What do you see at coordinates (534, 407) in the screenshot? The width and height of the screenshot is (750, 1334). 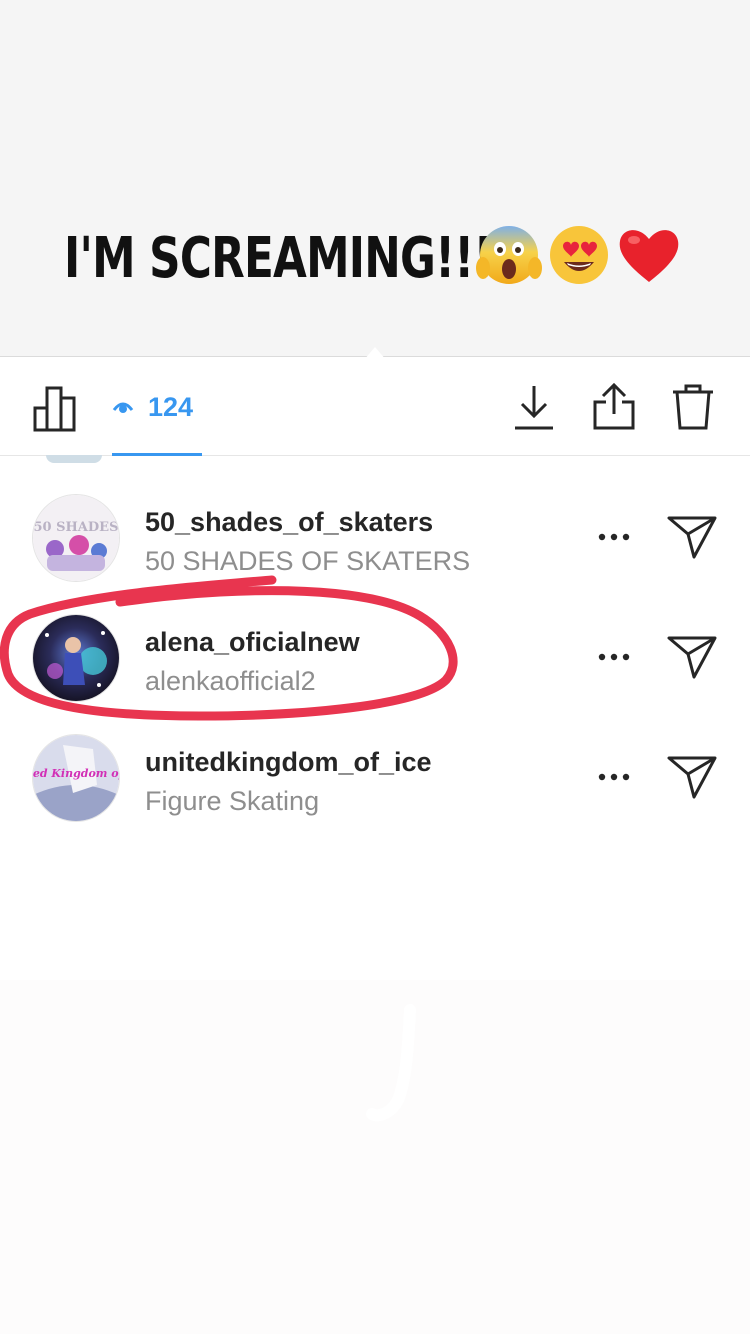 I see `download-icon` at bounding box center [534, 407].